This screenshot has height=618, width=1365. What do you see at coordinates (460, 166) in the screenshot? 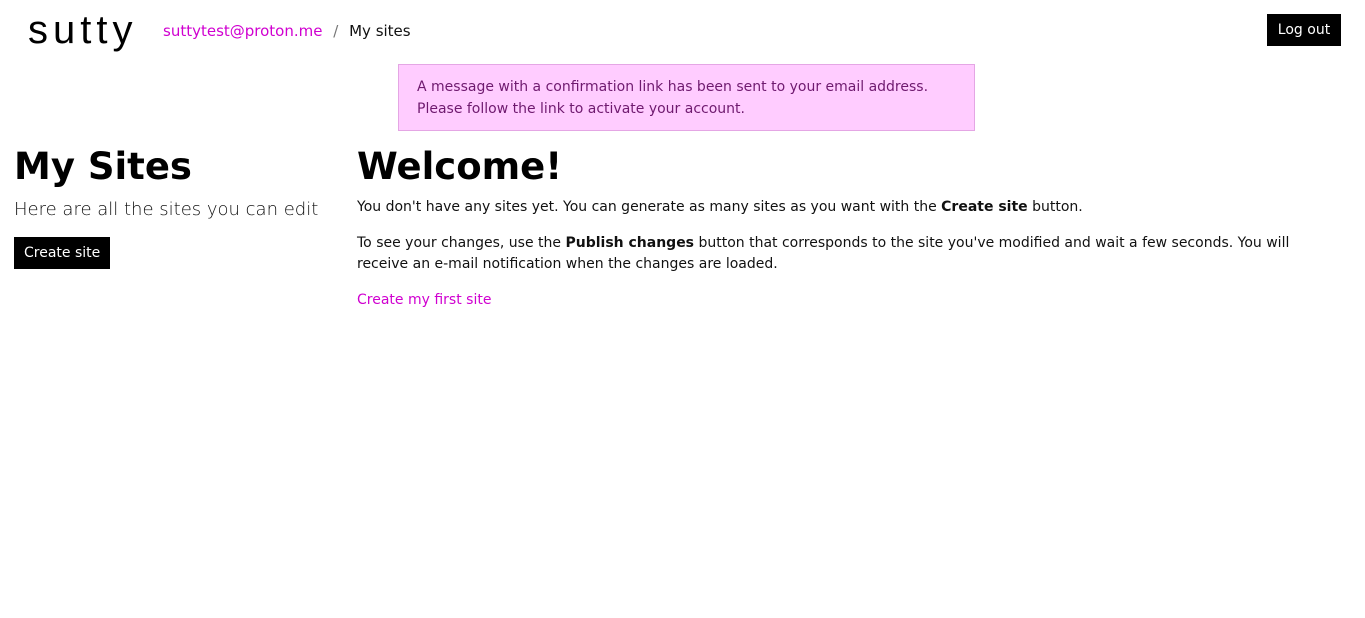
I see `welcome-title: Welcome!` at bounding box center [460, 166].